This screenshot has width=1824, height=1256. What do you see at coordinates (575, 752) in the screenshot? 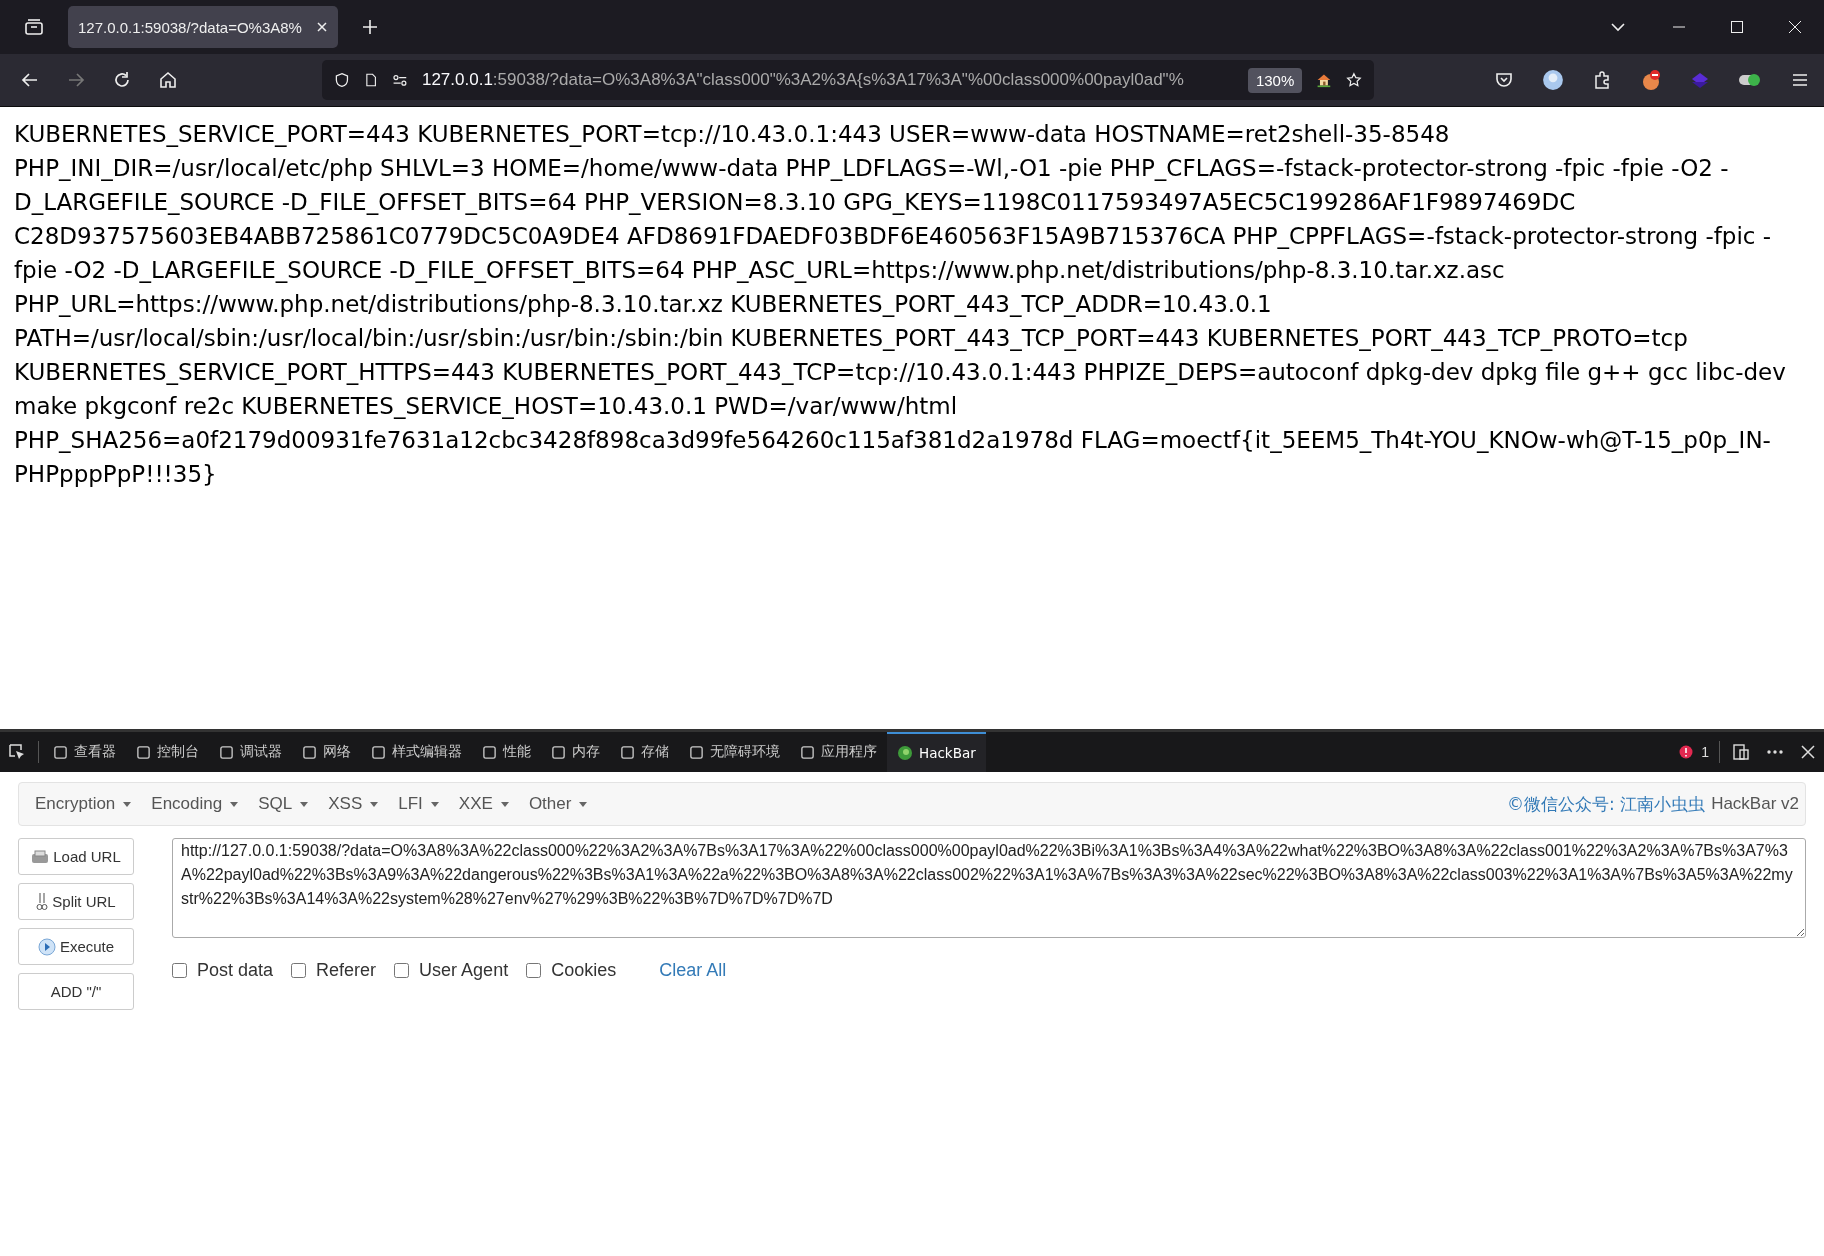
I see `devtools-tab: 内存` at bounding box center [575, 752].